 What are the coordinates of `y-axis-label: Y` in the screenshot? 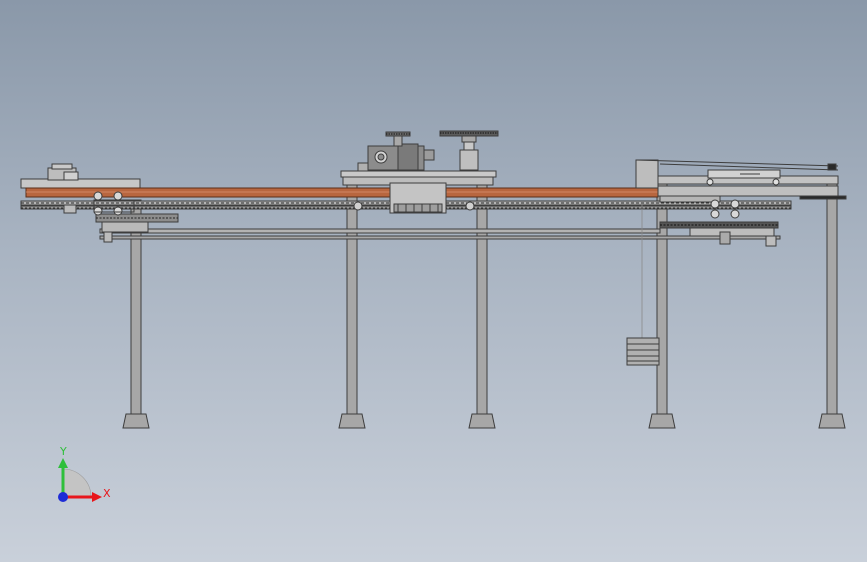 It's located at (63, 451).